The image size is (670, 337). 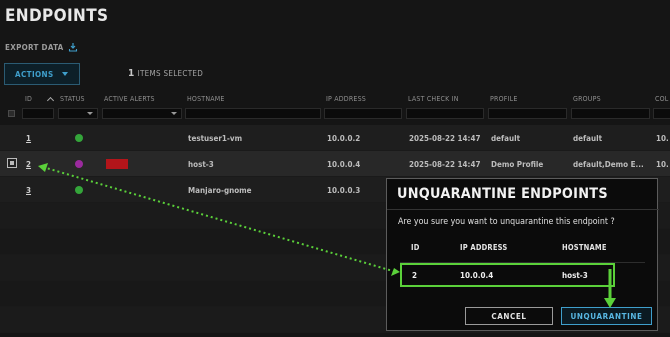 I want to click on filter-ip-address, so click(x=363, y=113).